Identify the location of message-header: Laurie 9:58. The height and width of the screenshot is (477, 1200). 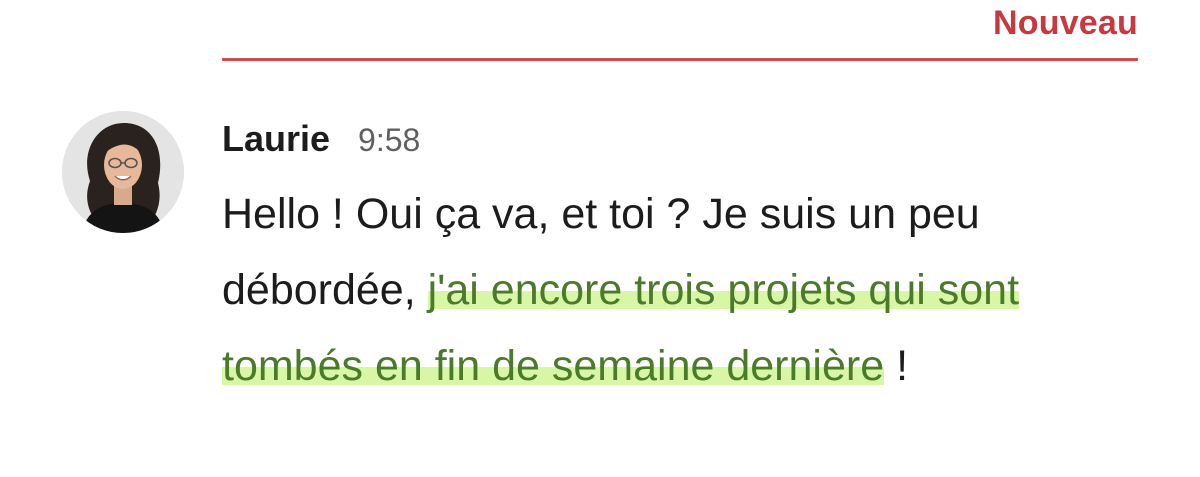
(672, 143).